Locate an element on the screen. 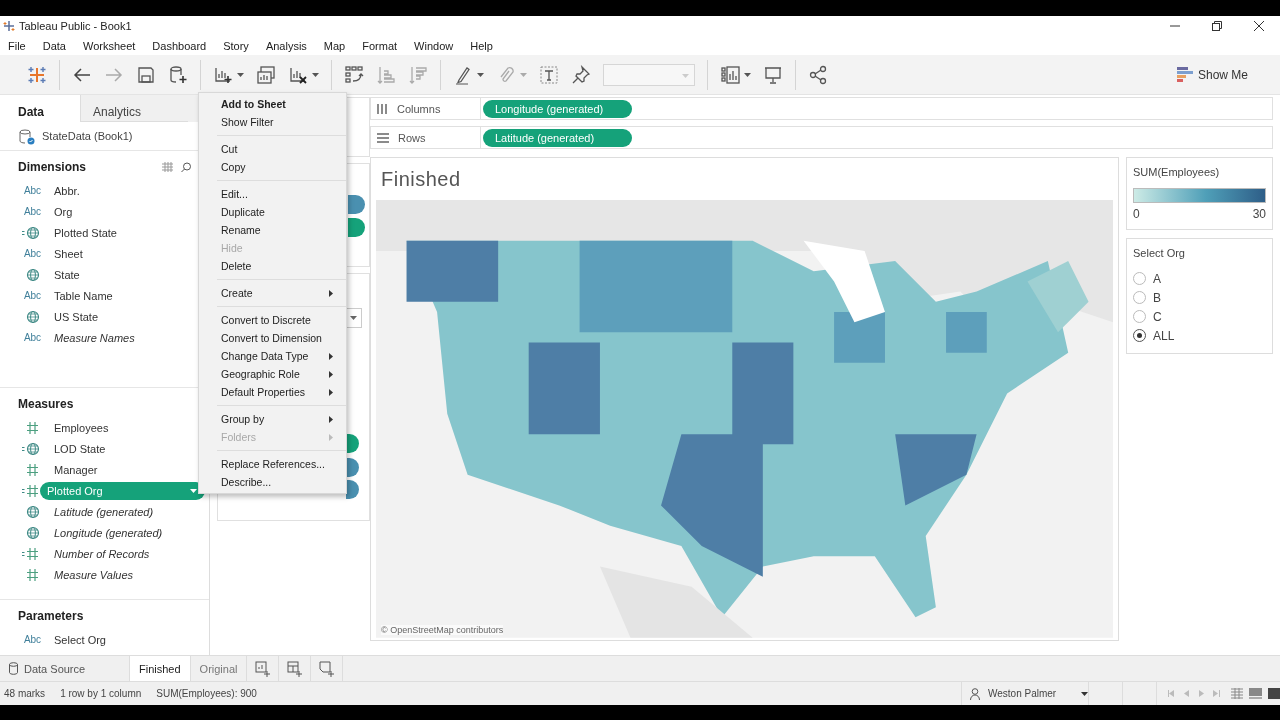 This screenshot has width=1280, height=720. presentation-icon is located at coordinates (773, 74).